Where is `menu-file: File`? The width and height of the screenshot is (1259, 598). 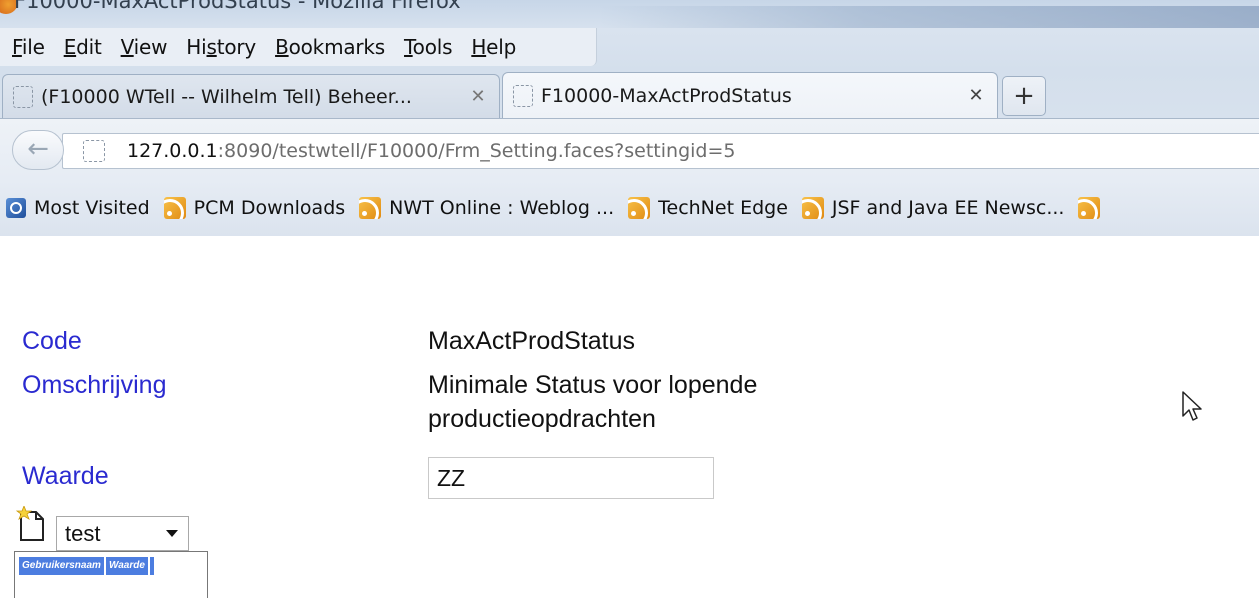
menu-file: File is located at coordinates (28, 47).